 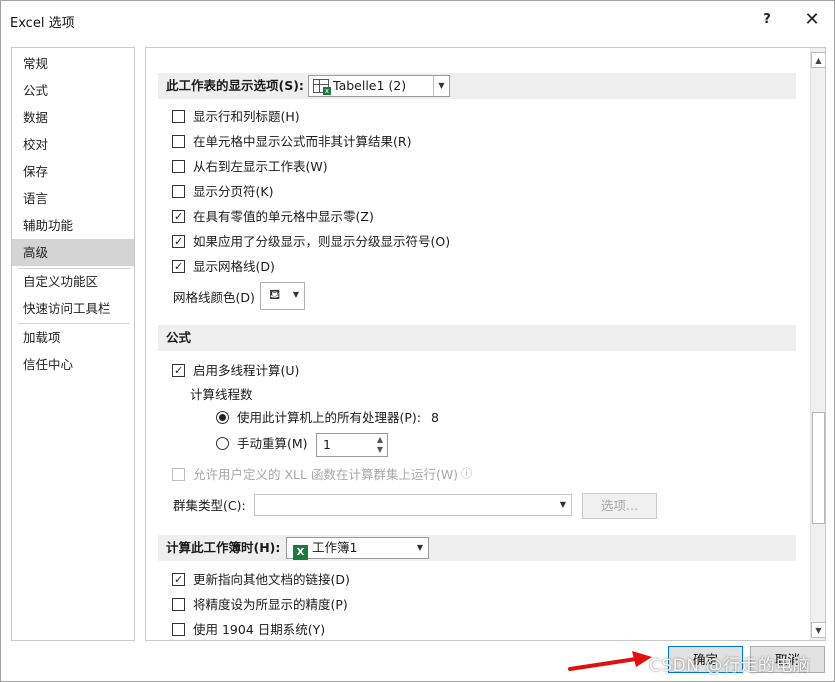 What do you see at coordinates (73, 281) in the screenshot?
I see `nav-item-customize-ribbon: 自定义功能区` at bounding box center [73, 281].